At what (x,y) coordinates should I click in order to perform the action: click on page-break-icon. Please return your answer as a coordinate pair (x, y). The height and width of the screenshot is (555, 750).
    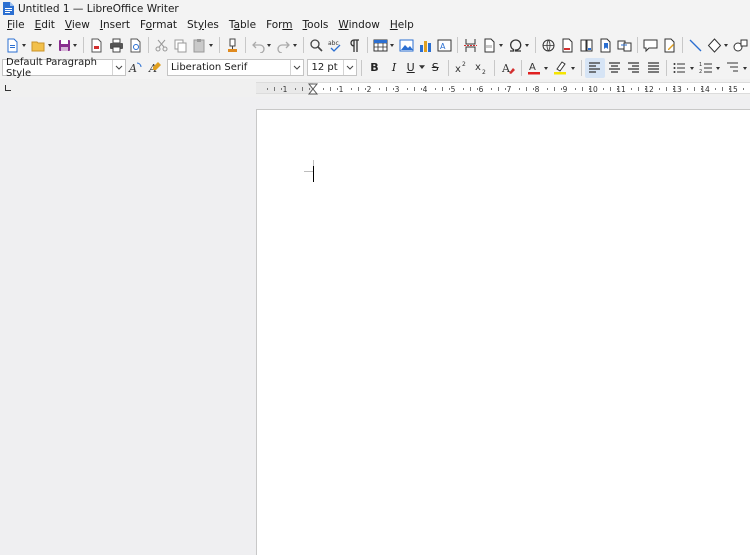
    Looking at the image, I should click on (471, 45).